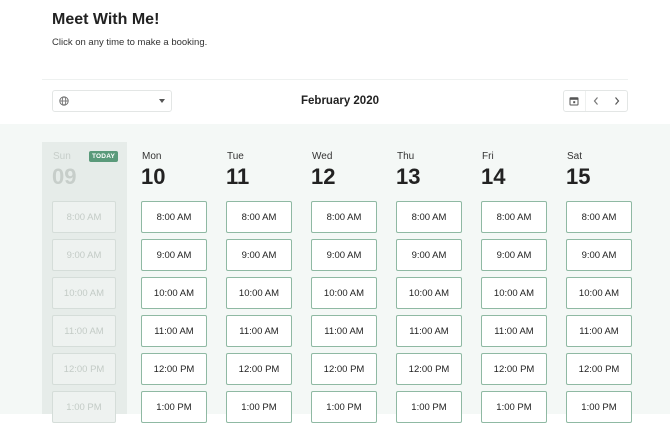  I want to click on calendar-picker-button, so click(574, 101).